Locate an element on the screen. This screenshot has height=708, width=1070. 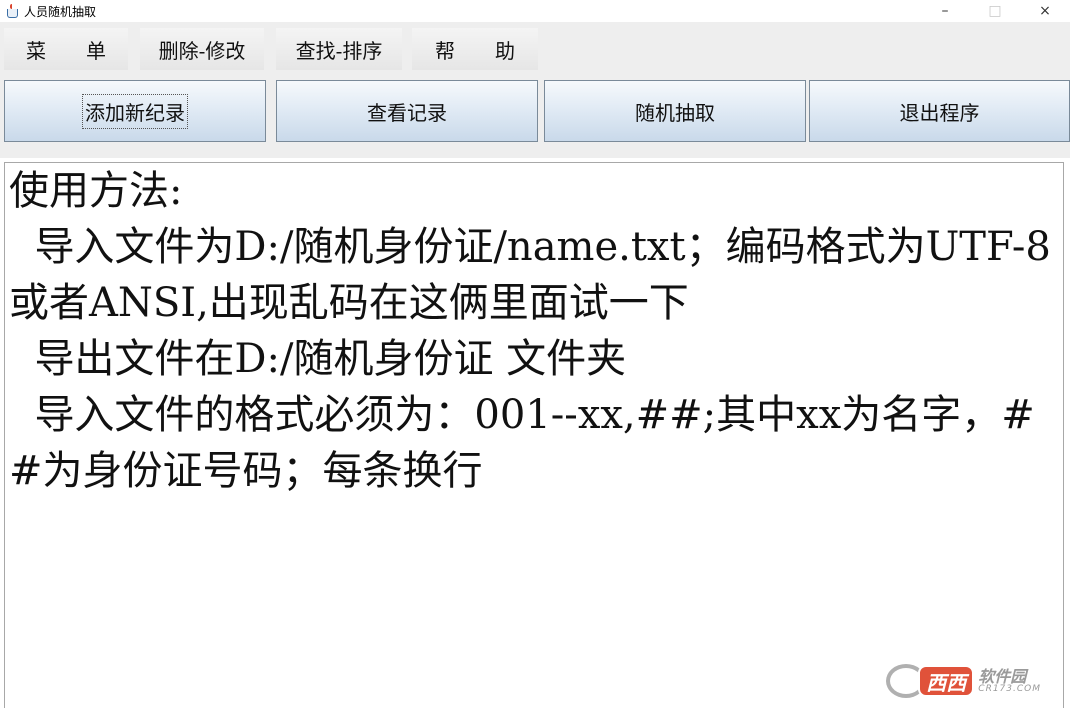
watermark-en: CR173.COM is located at coordinates (1009, 688).